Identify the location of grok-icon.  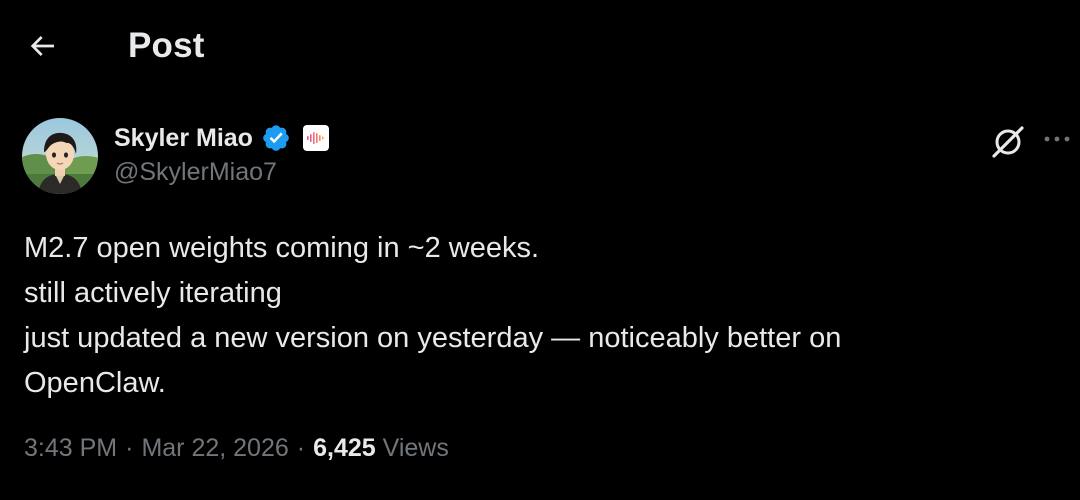
(1008, 142).